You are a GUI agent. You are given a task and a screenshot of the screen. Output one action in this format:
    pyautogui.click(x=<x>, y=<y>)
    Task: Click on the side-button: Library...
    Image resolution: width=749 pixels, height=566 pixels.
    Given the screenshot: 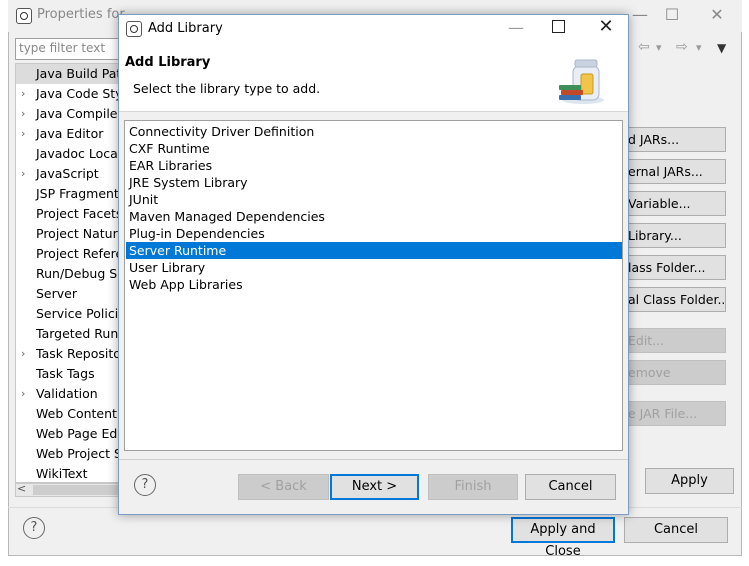 What is the action you would take?
    pyautogui.click(x=675, y=235)
    